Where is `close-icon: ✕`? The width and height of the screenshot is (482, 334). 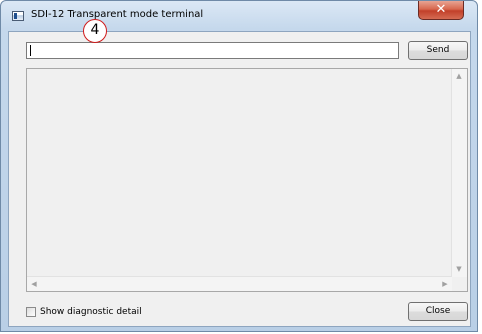
close-icon: ✕ is located at coordinates (441, 9).